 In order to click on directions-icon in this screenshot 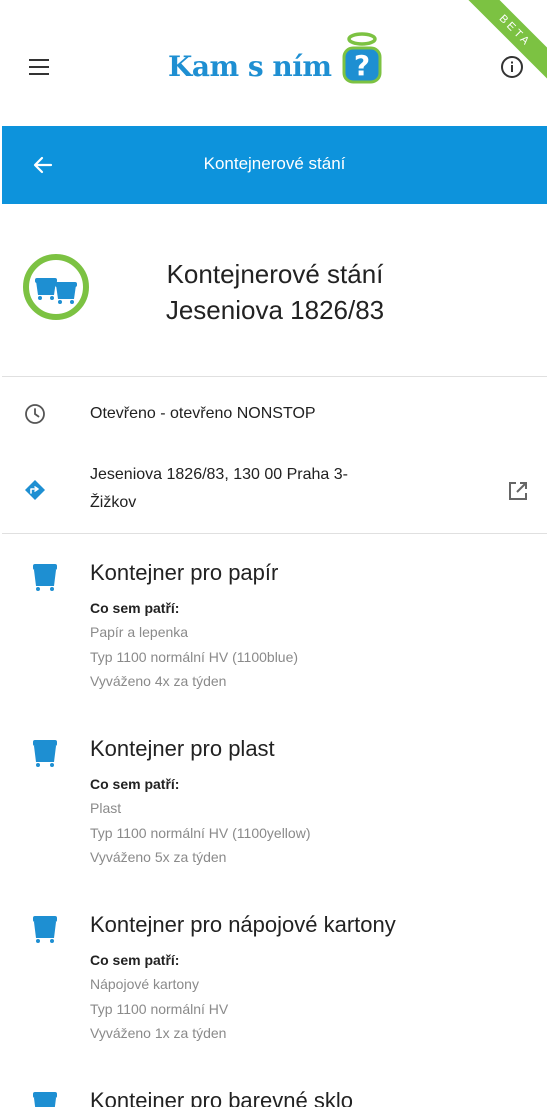, I will do `click(35, 490)`.